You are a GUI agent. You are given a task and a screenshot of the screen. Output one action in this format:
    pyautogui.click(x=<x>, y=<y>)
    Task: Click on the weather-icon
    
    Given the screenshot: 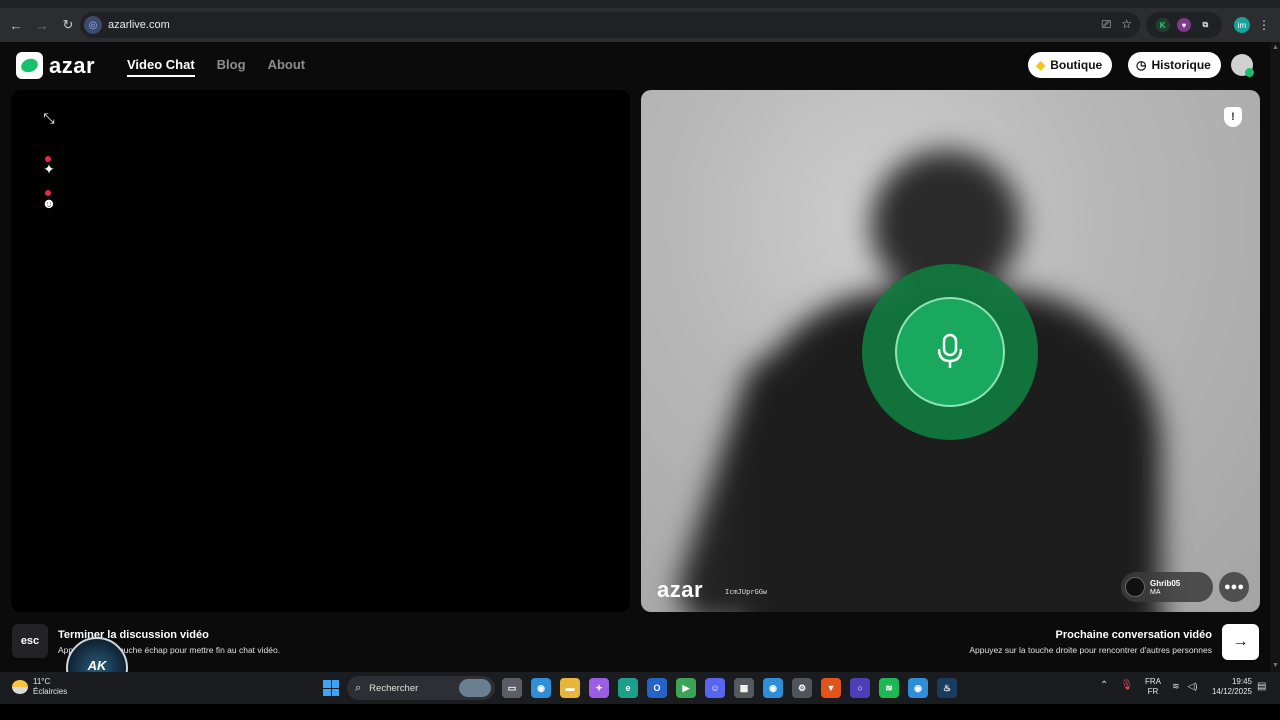 What is the action you would take?
    pyautogui.click(x=20, y=687)
    